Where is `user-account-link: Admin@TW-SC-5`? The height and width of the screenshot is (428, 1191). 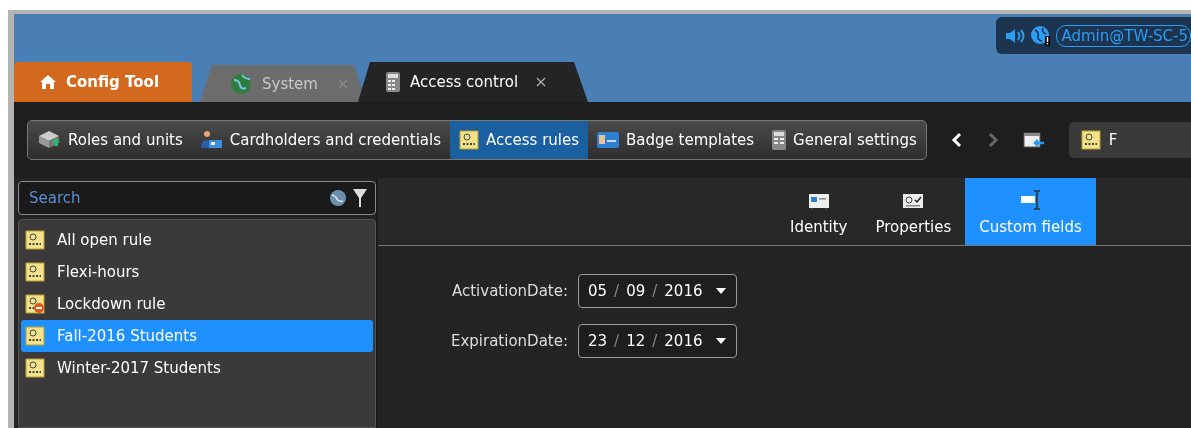
user-account-link: Admin@TW-SC-5 is located at coordinates (1123, 35).